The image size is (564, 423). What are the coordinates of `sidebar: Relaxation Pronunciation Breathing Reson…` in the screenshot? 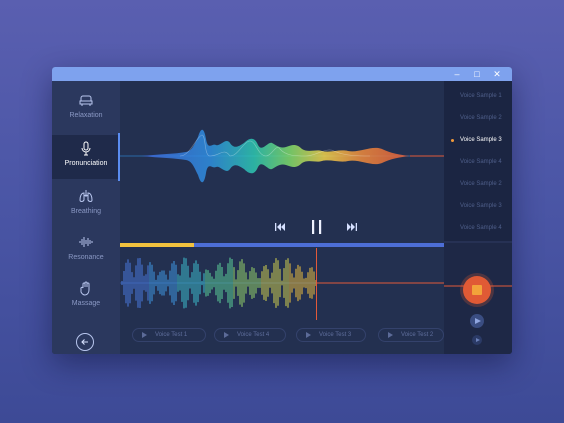 It's located at (86, 217).